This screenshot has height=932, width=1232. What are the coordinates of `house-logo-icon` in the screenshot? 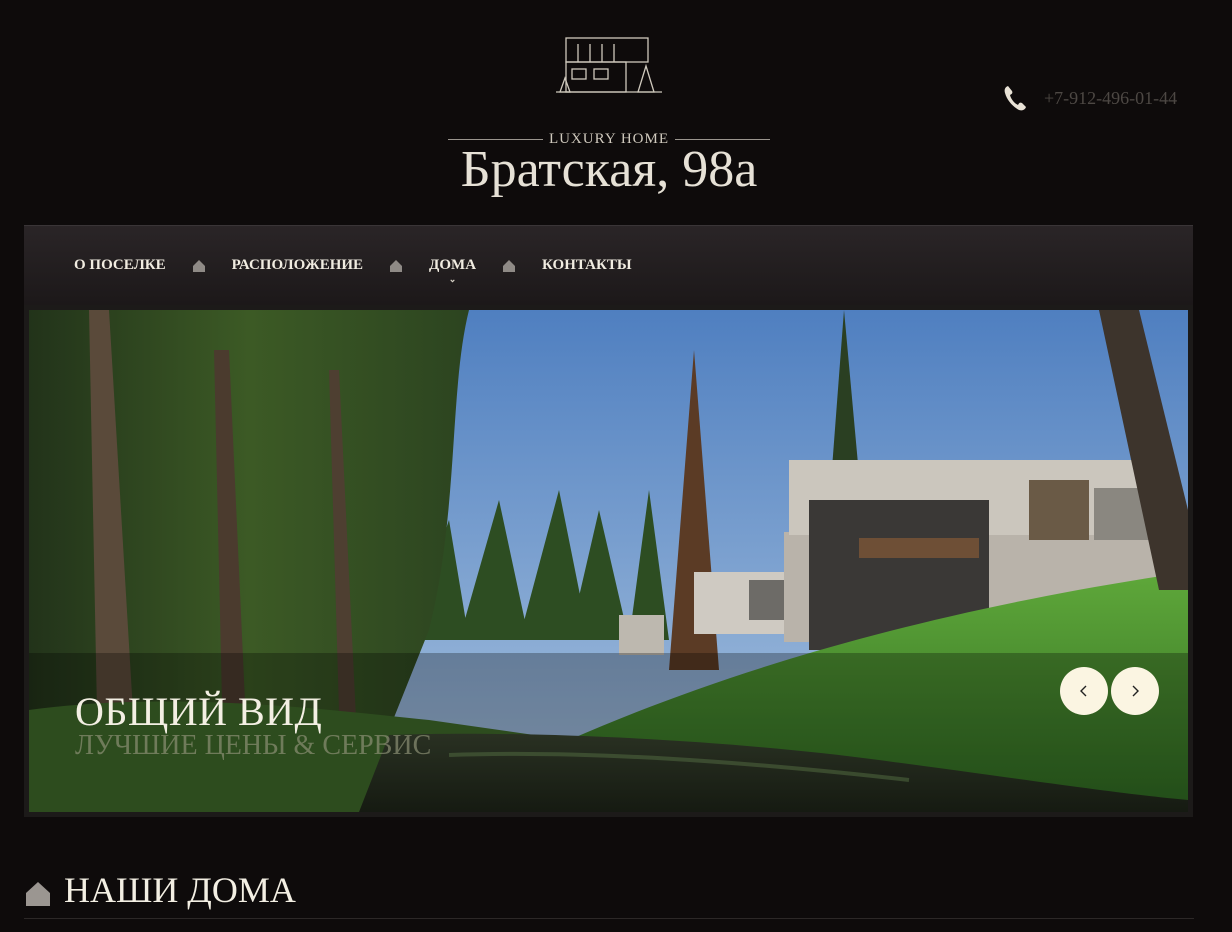 It's located at (609, 65).